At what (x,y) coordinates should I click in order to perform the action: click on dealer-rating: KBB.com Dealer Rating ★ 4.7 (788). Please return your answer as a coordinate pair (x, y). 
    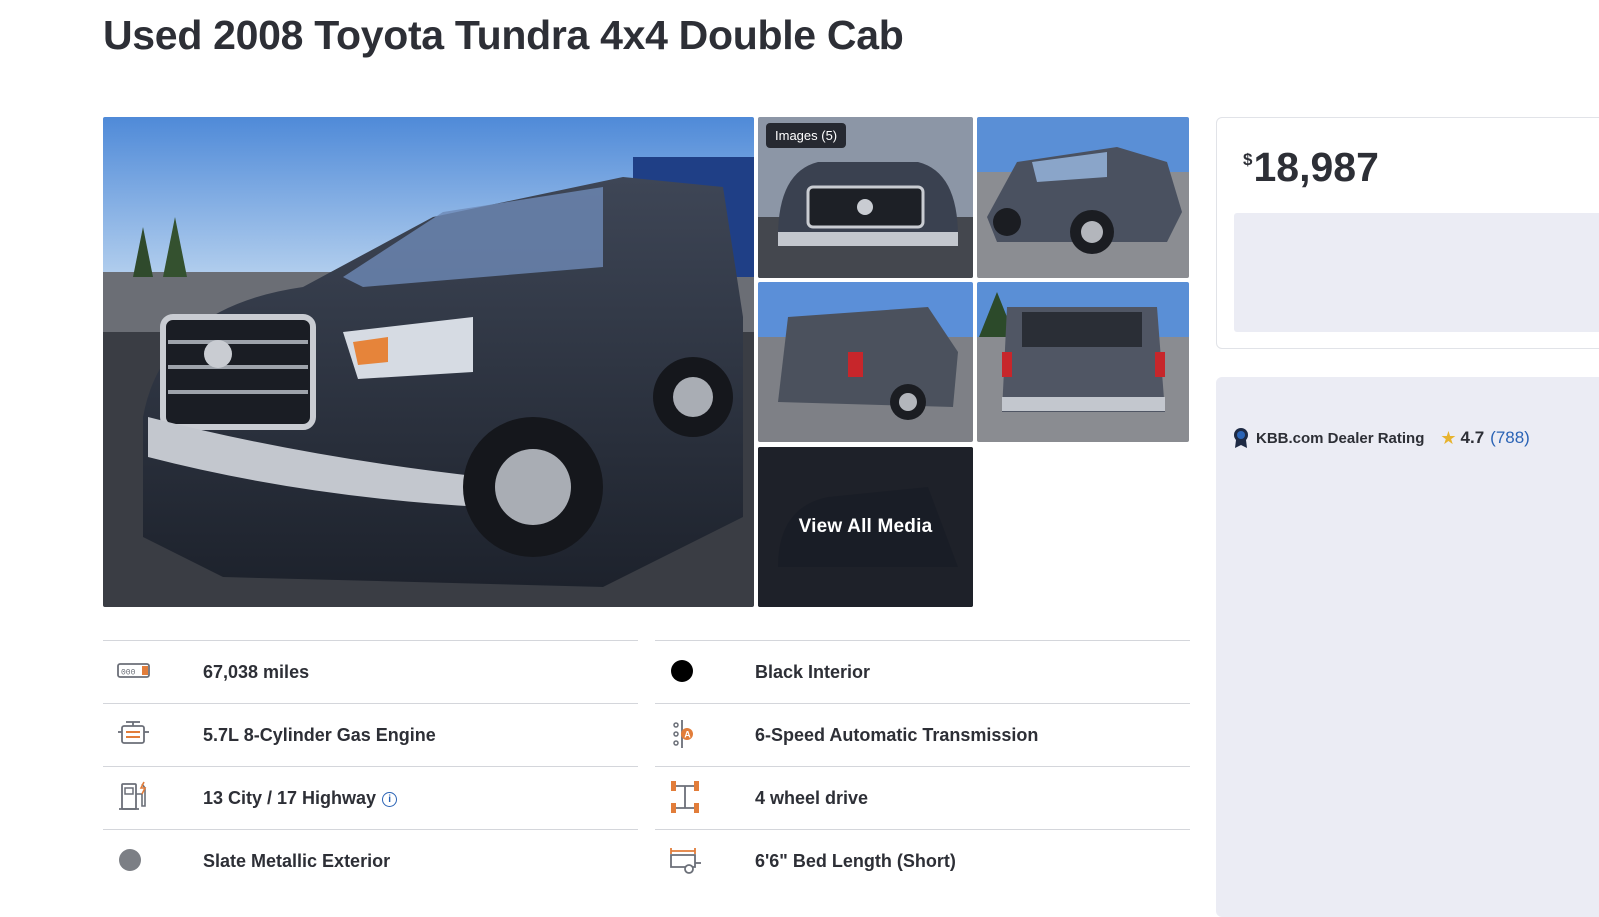
    Looking at the image, I should click on (1381, 438).